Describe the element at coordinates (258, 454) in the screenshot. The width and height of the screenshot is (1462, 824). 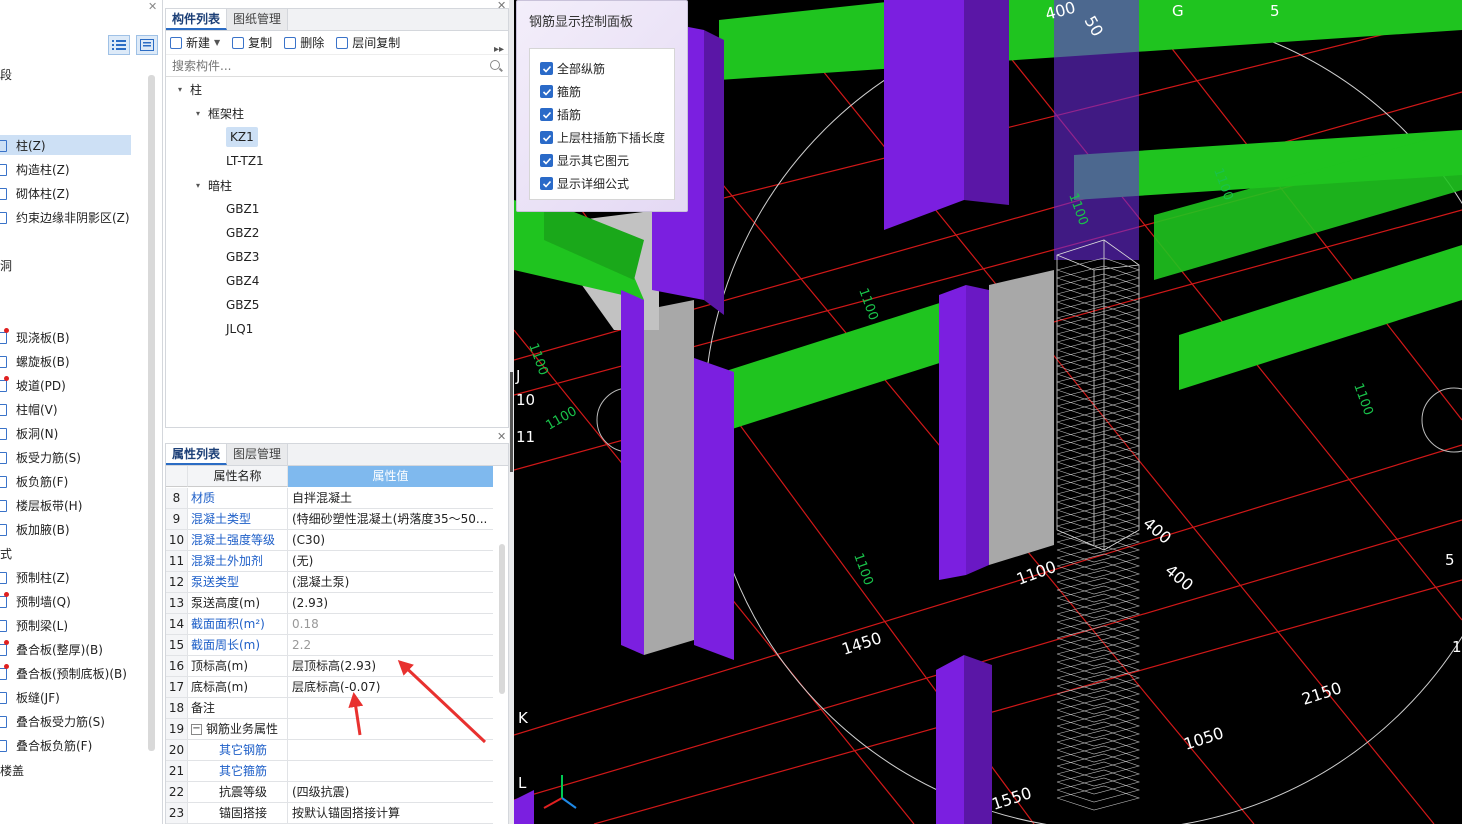
I see `tab-layer-management: 图层管理` at that location.